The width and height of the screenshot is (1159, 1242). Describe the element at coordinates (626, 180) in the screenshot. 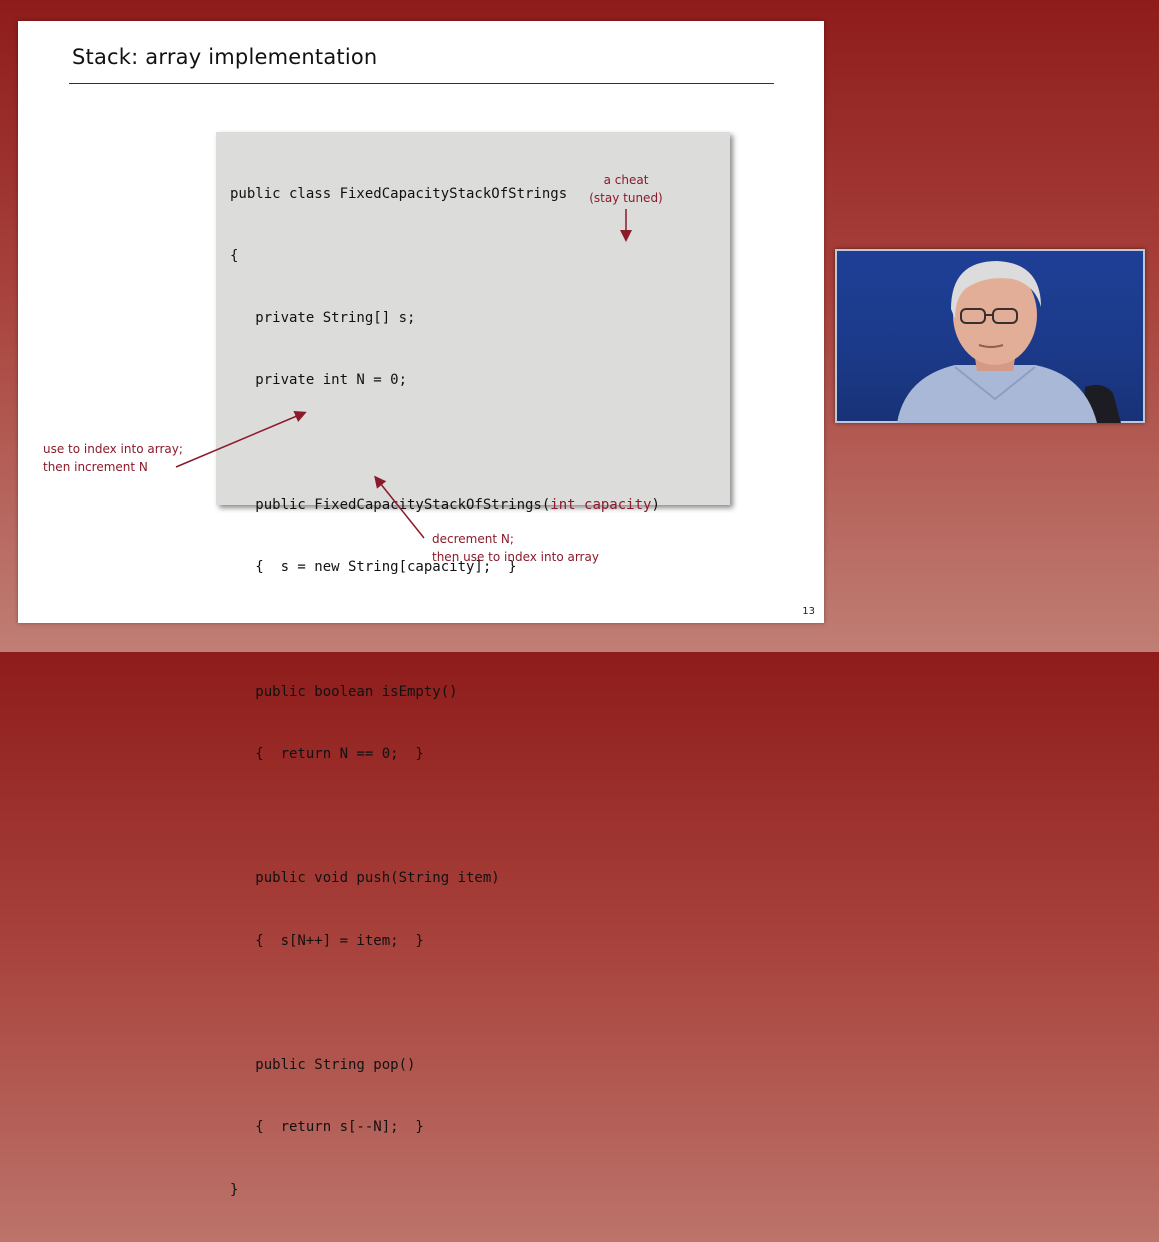

I see `annotation-text: a cheat` at that location.